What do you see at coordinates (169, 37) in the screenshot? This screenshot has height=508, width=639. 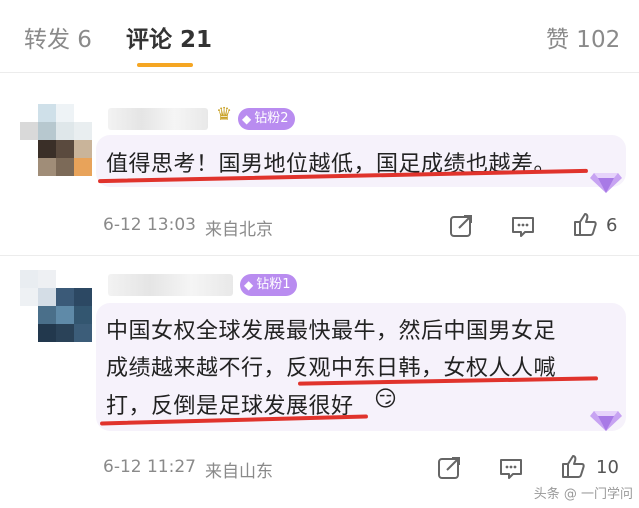 I see `tab-comments: 评论 21` at bounding box center [169, 37].